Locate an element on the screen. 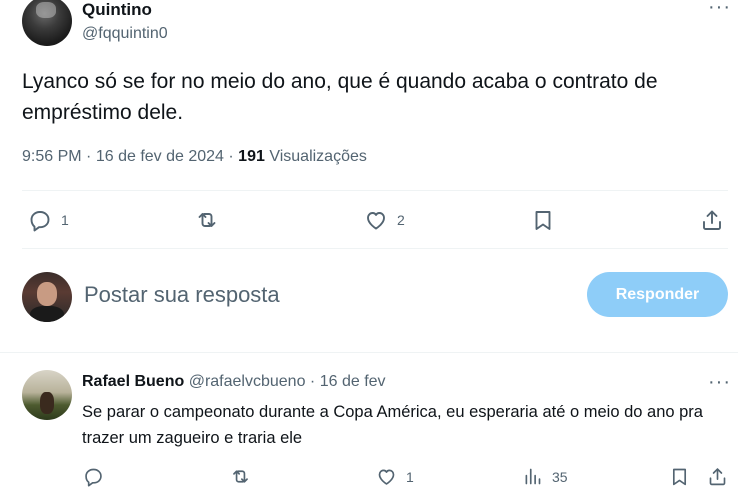 Image resolution: width=738 pixels, height=495 pixels. reply-like-count: 1 is located at coordinates (410, 476).